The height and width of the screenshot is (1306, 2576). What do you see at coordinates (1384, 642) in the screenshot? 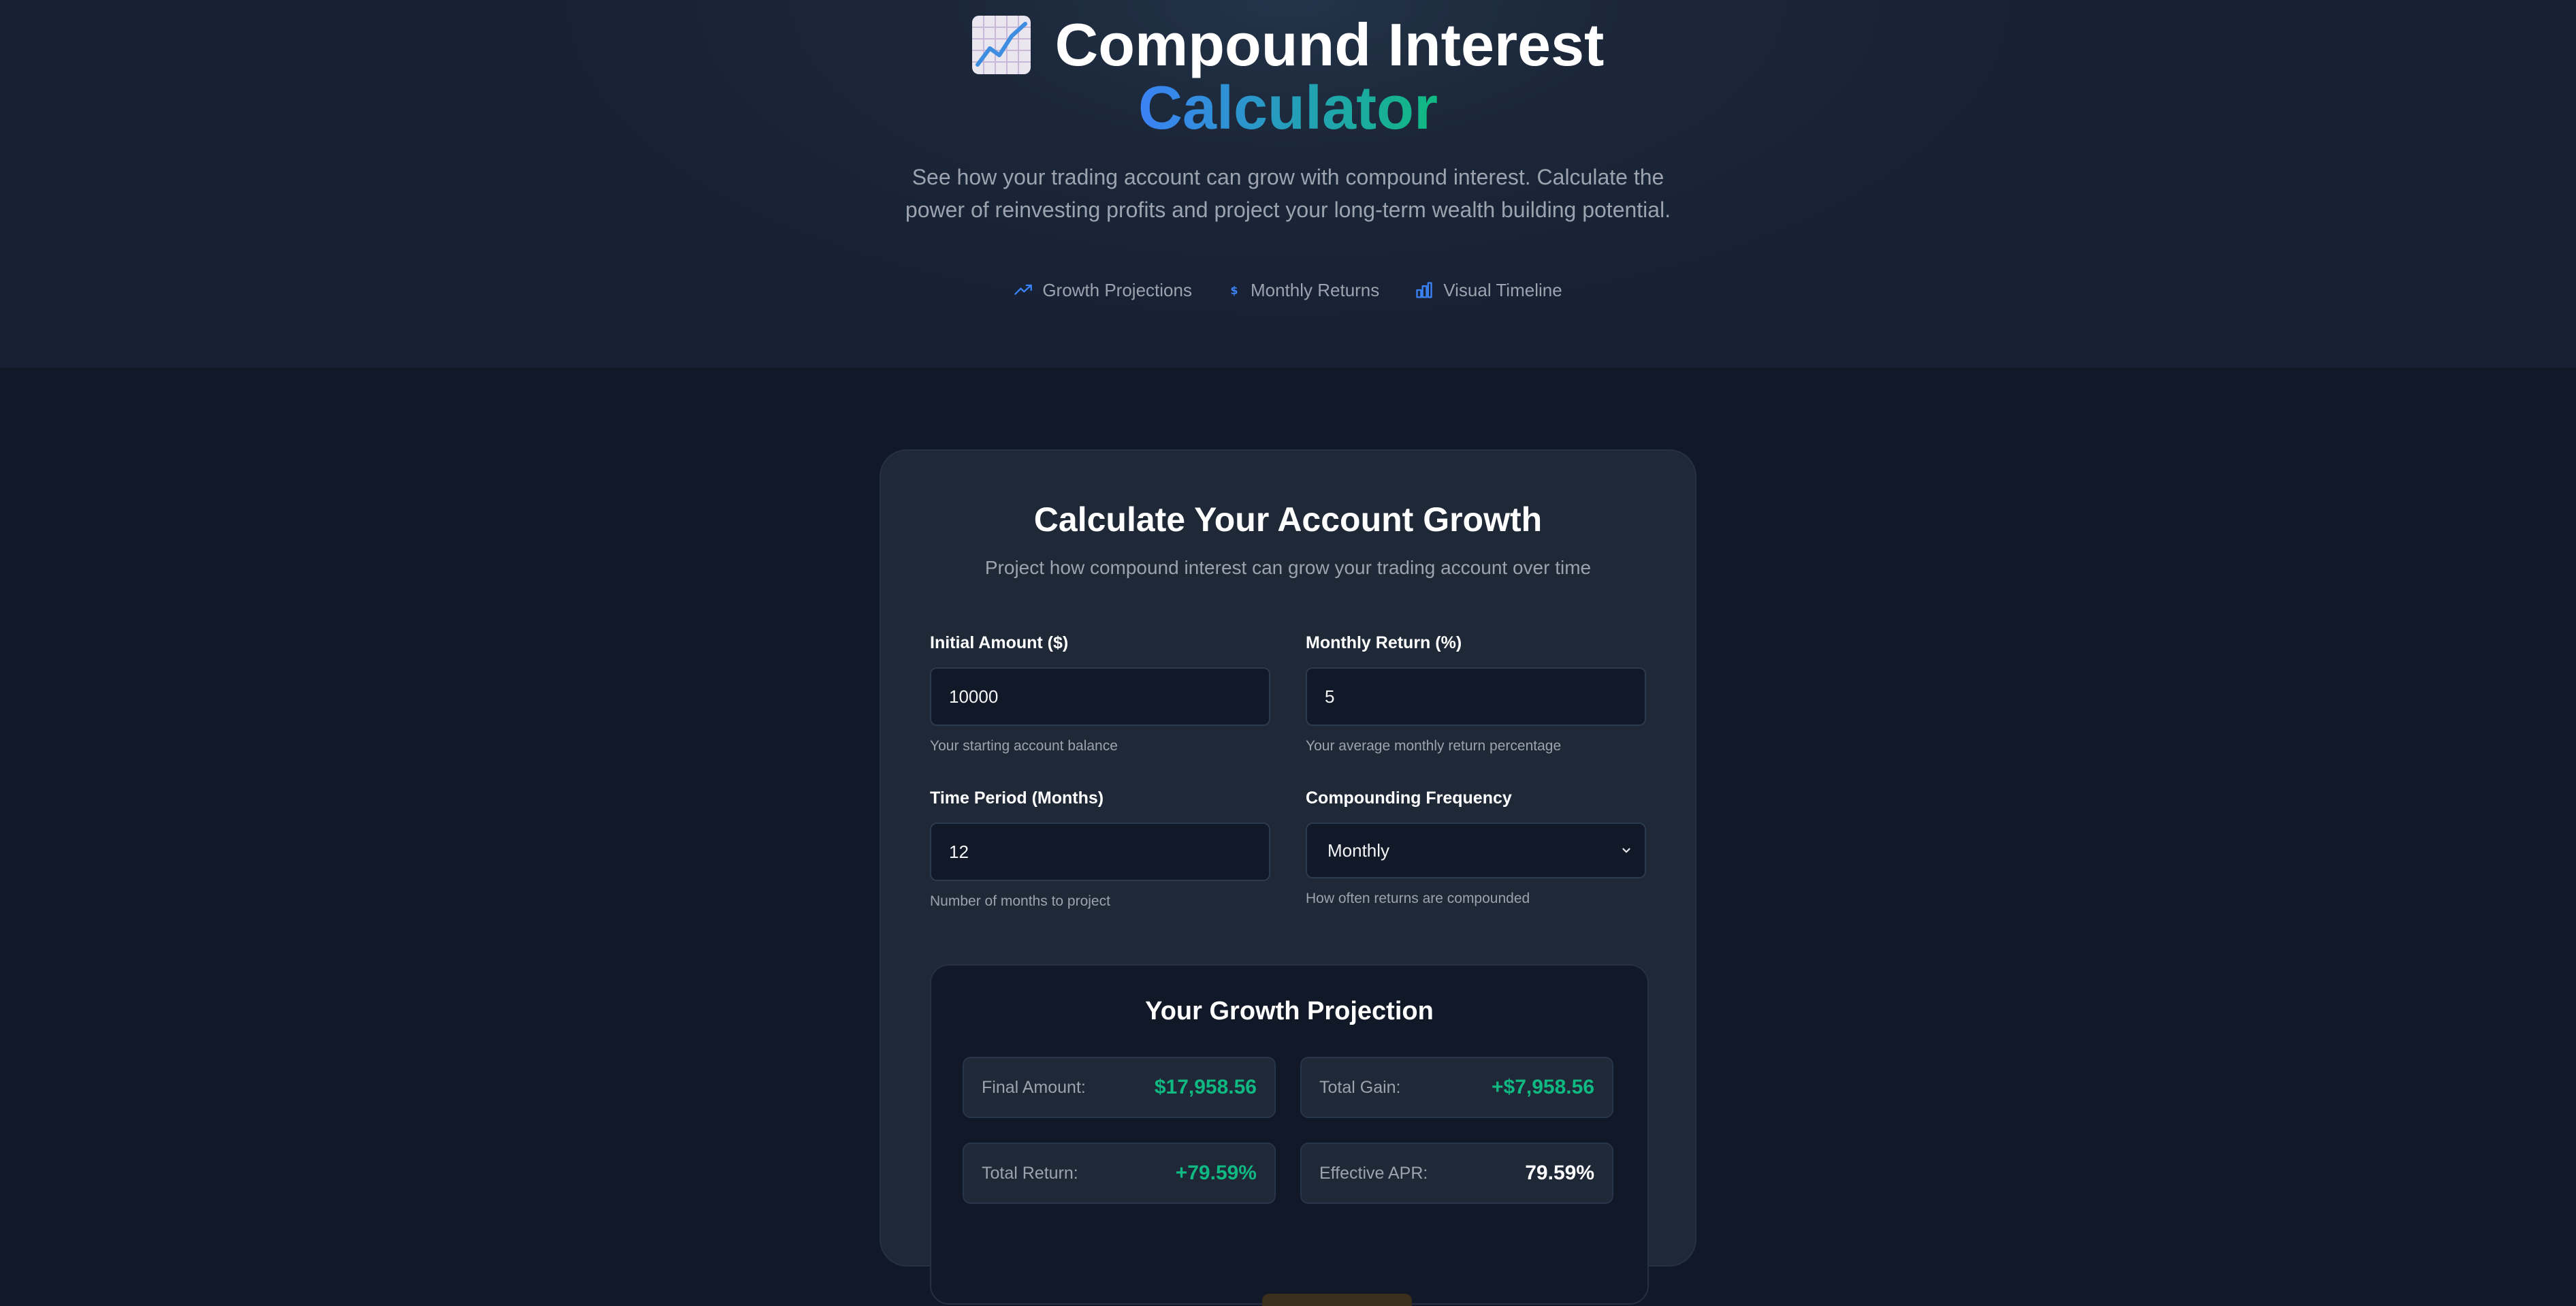
I see `monthly-return-label: Monthly Return (%)` at bounding box center [1384, 642].